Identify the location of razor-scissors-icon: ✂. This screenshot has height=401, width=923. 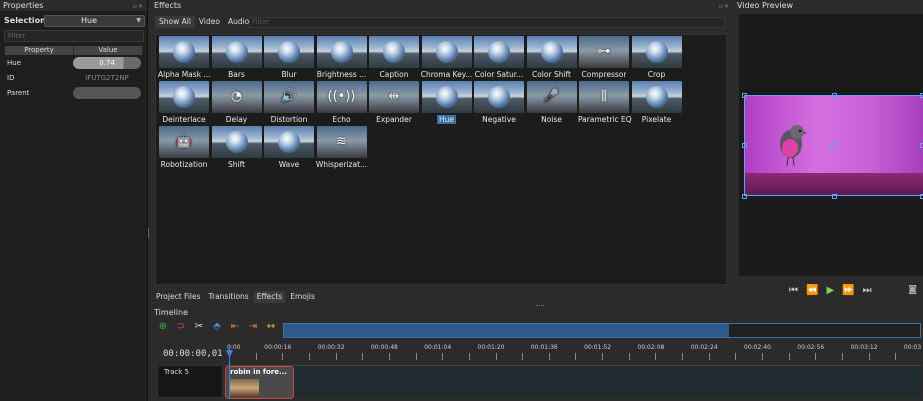
(199, 326).